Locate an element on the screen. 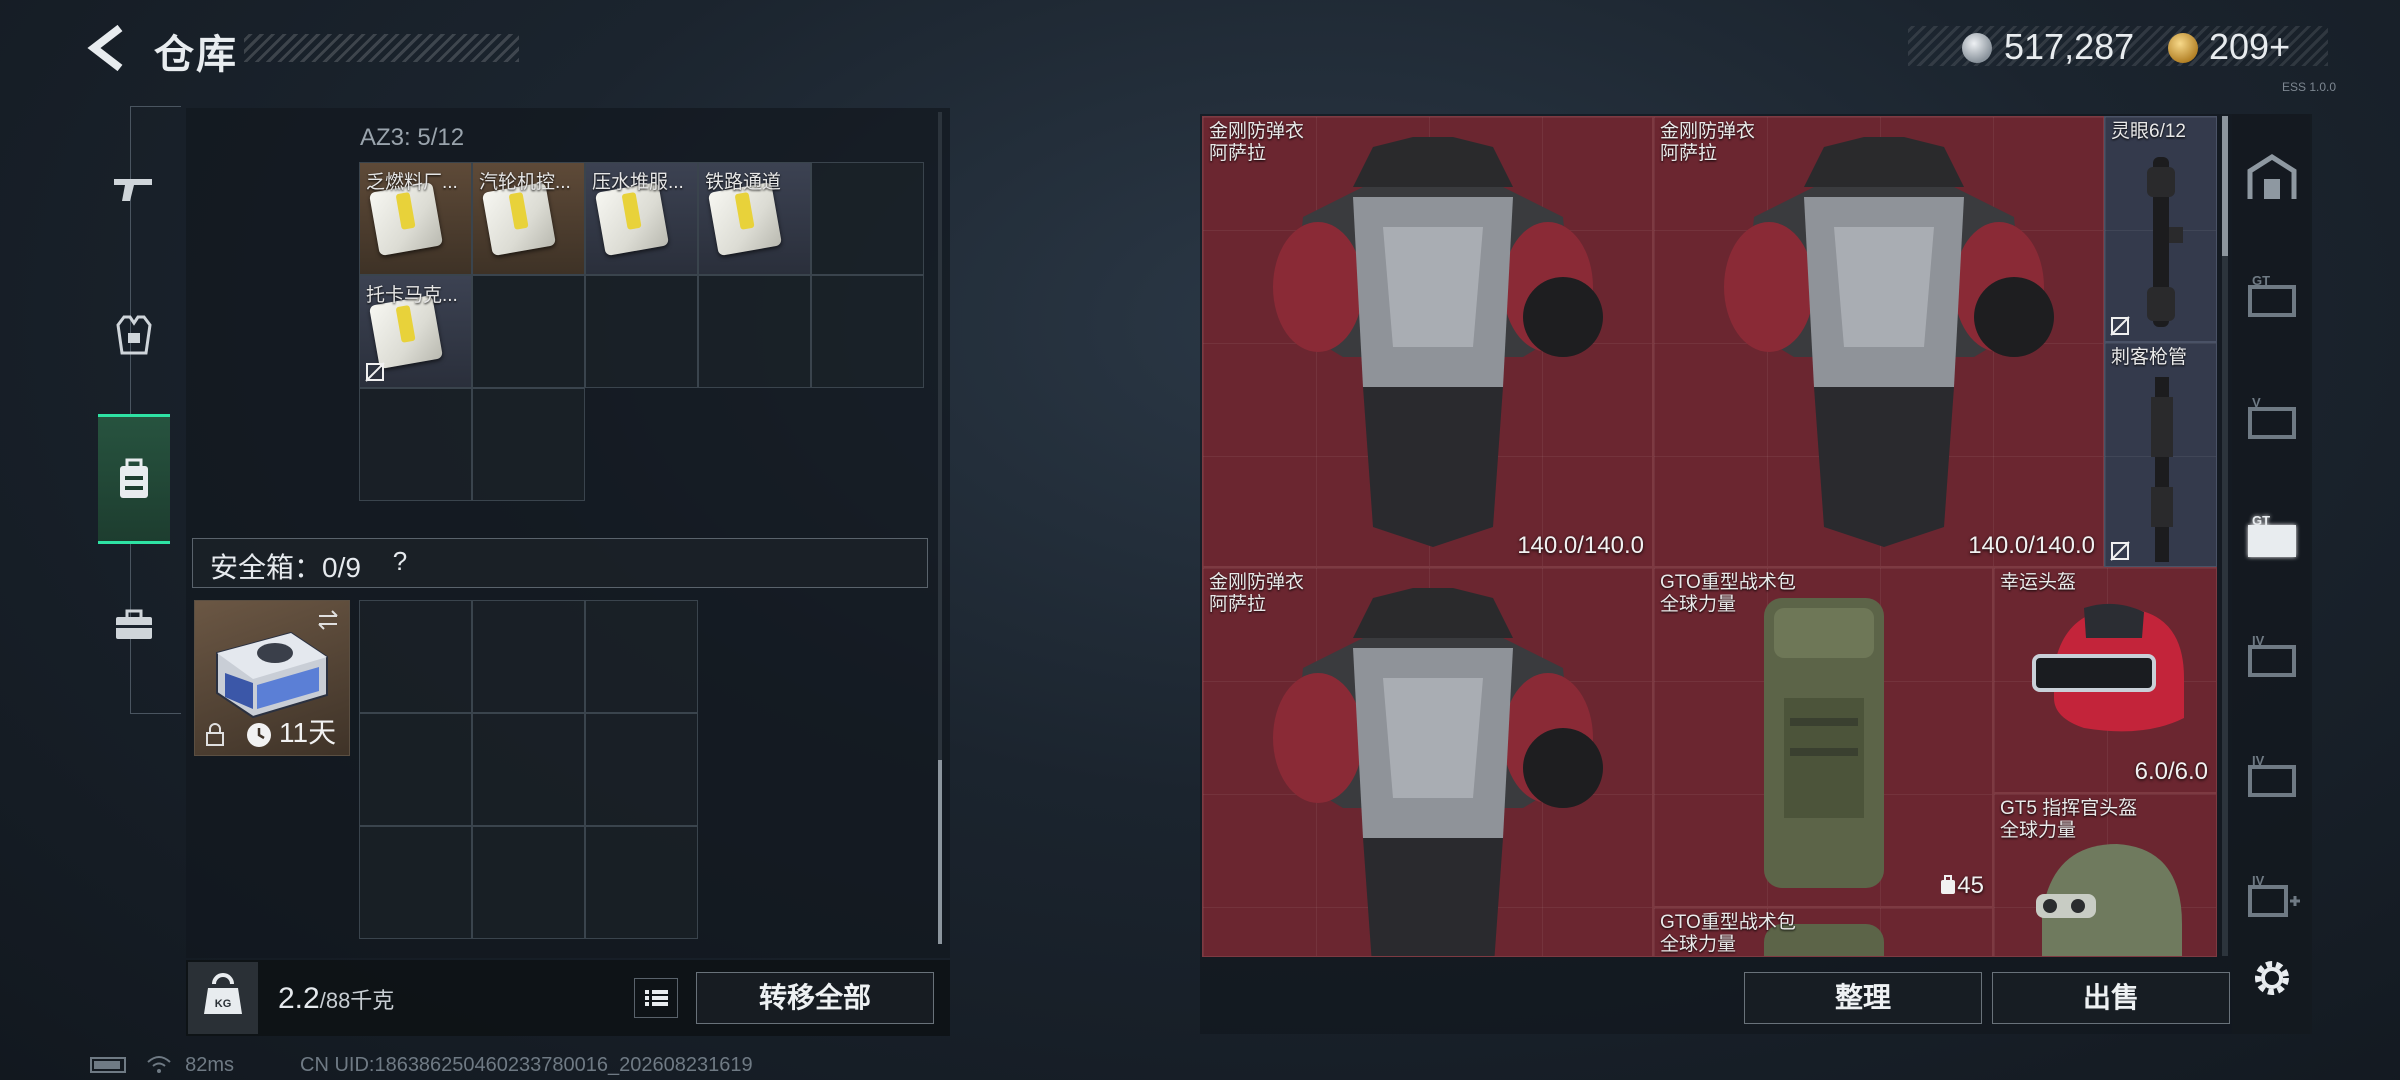 This screenshot has width=2400, height=1080. storage-item: 刺客枪管 is located at coordinates (2160, 454).